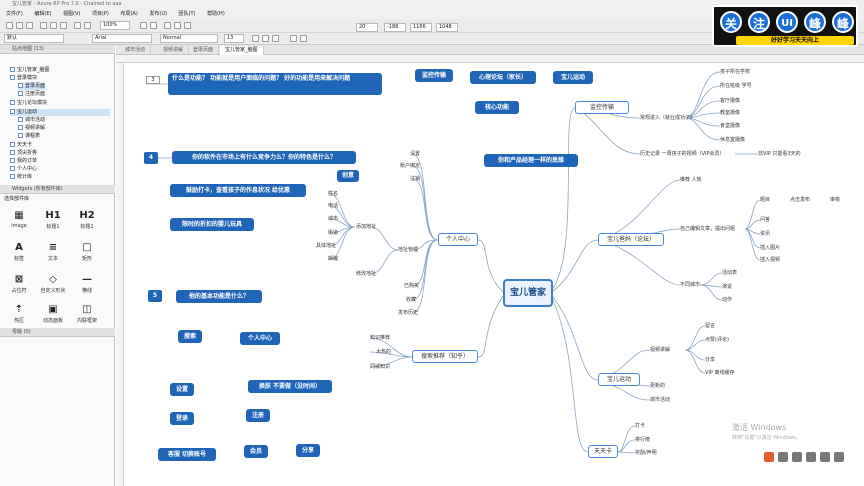 The image size is (864, 486). I want to click on branch-search: 搜索推荐（知乎）, so click(445, 356).